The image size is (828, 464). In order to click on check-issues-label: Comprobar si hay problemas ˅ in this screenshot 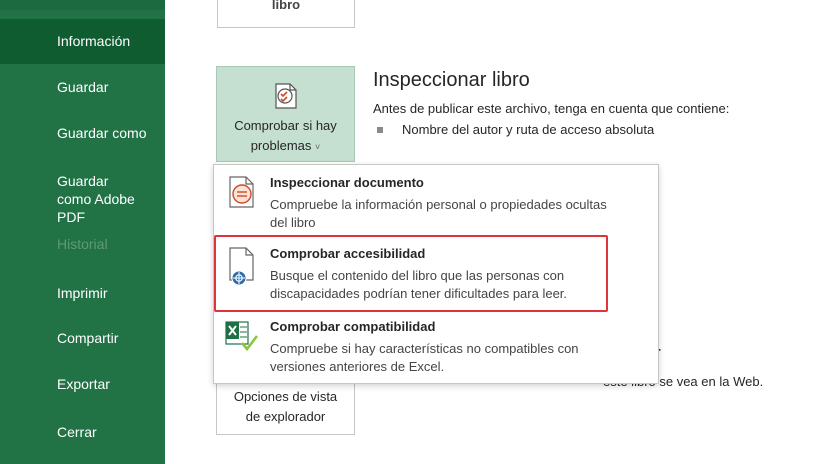, I will do `click(285, 135)`.